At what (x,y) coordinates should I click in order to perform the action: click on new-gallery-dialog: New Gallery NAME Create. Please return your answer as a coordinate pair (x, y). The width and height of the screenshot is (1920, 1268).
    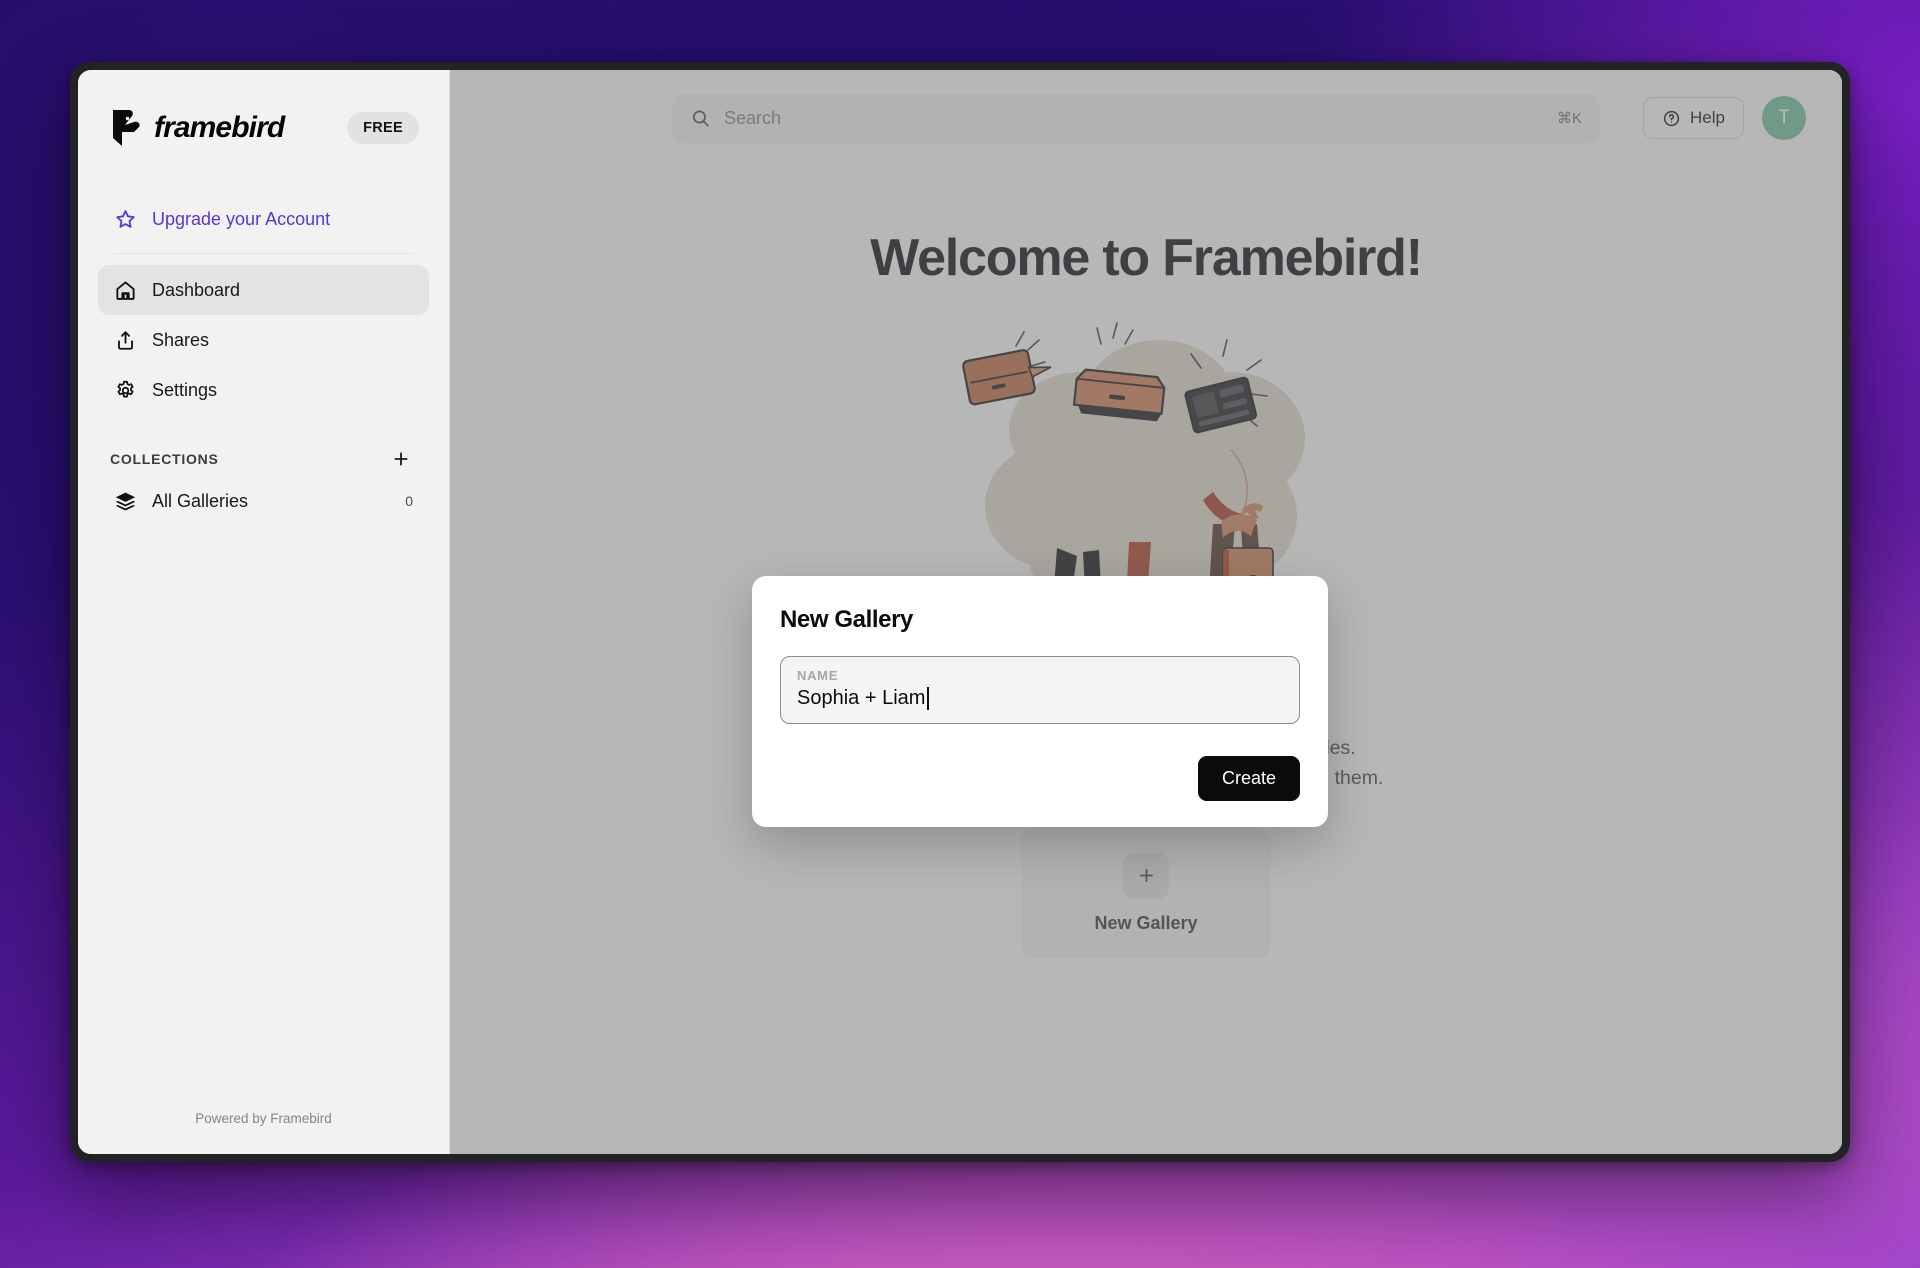
    Looking at the image, I should click on (1040, 701).